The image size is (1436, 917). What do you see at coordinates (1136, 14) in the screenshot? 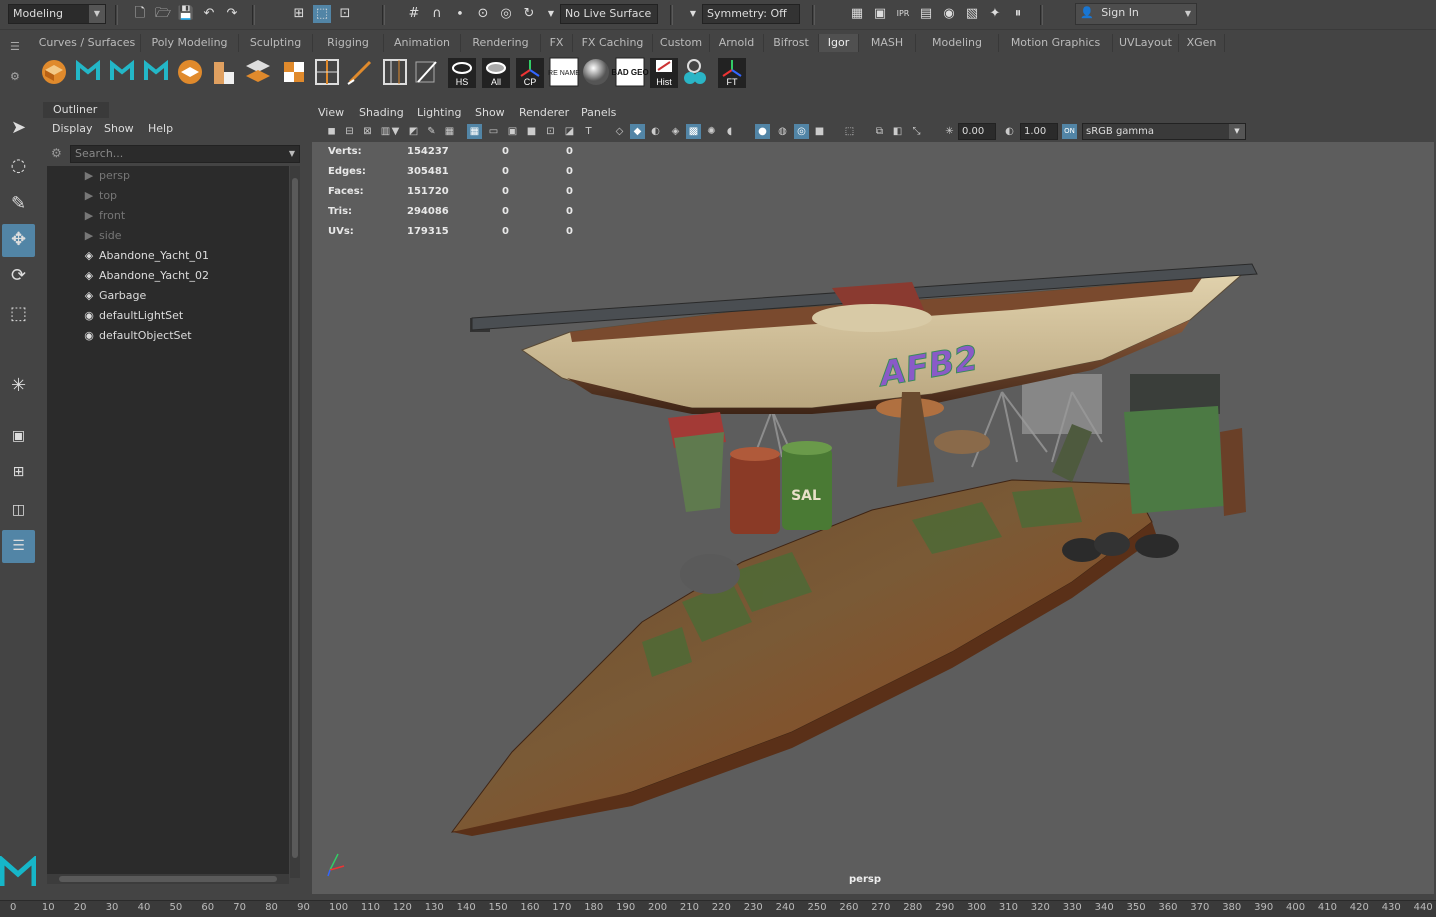
I see `sign-in-button: 👤 Sign In ▼` at bounding box center [1136, 14].